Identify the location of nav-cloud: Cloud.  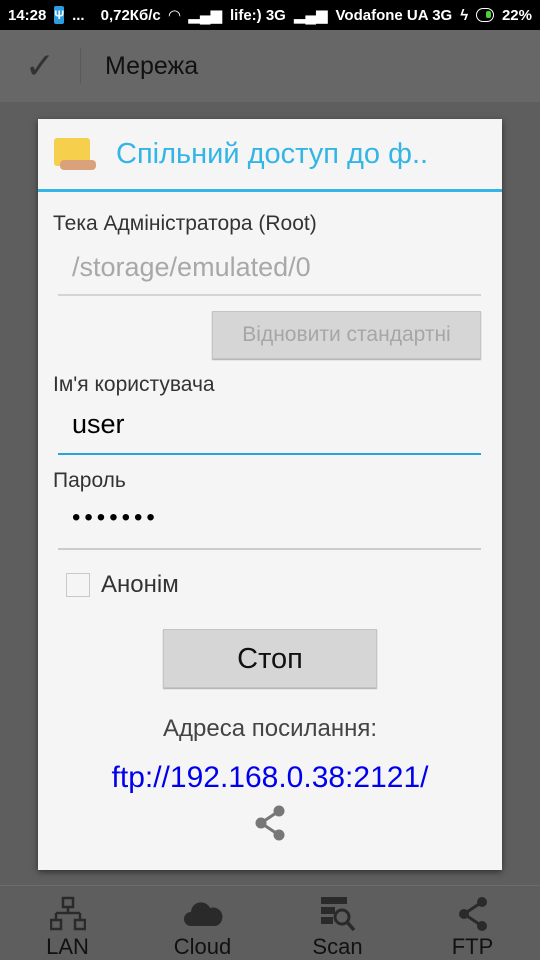
(202, 923).